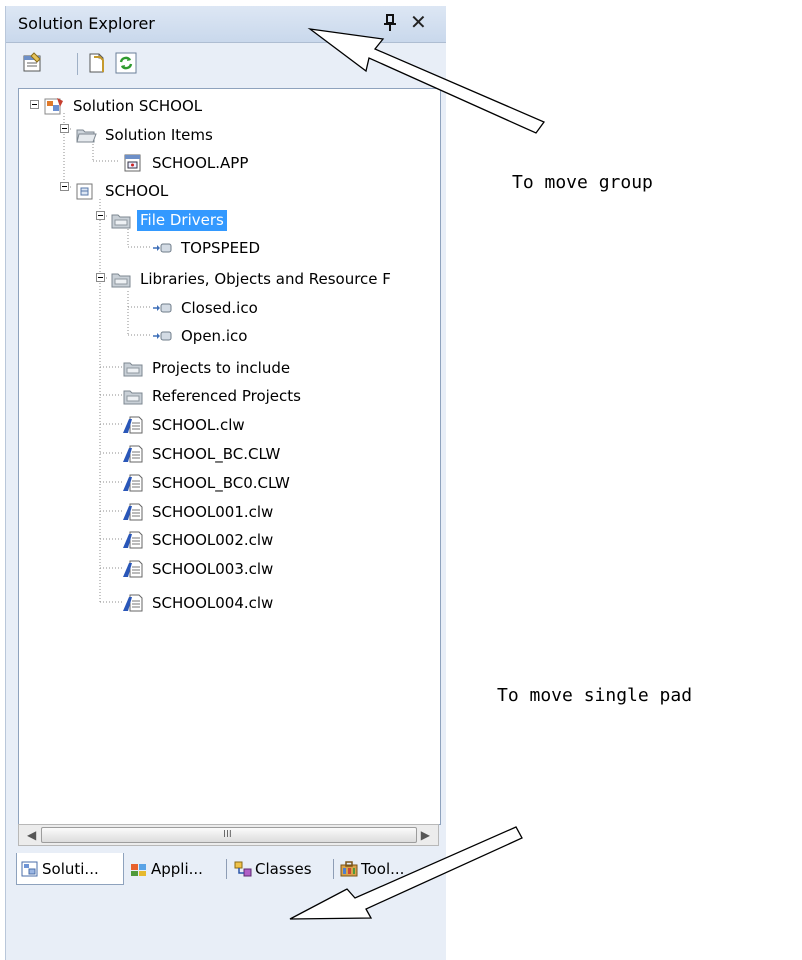  I want to click on annotation-move-group: To move group, so click(582, 182).